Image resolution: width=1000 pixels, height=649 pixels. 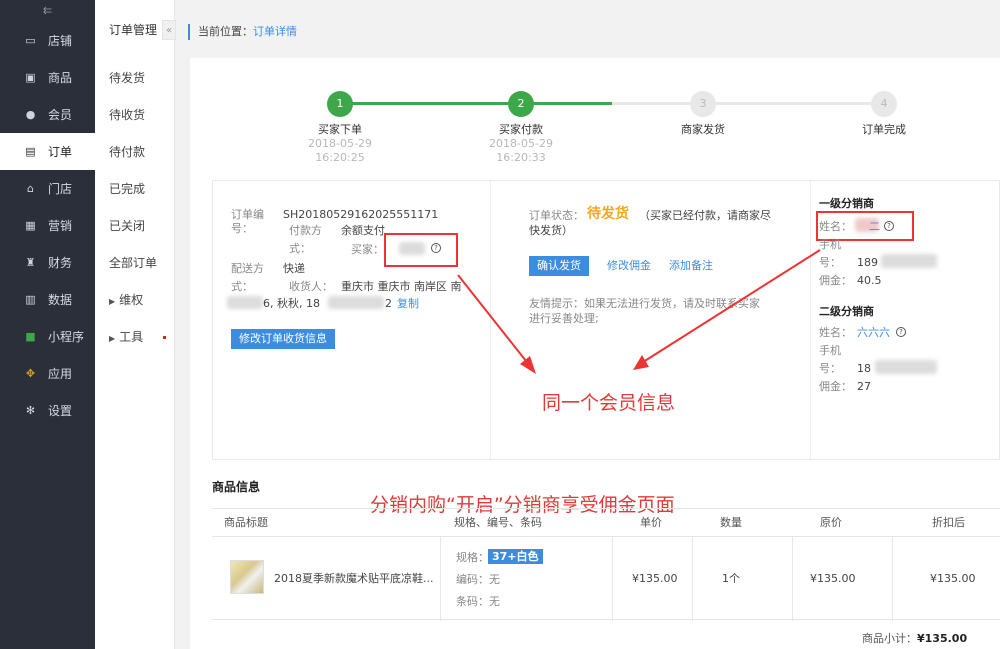 What do you see at coordinates (609, 403) in the screenshot?
I see `annotation-same-member: 同一个会员信息` at bounding box center [609, 403].